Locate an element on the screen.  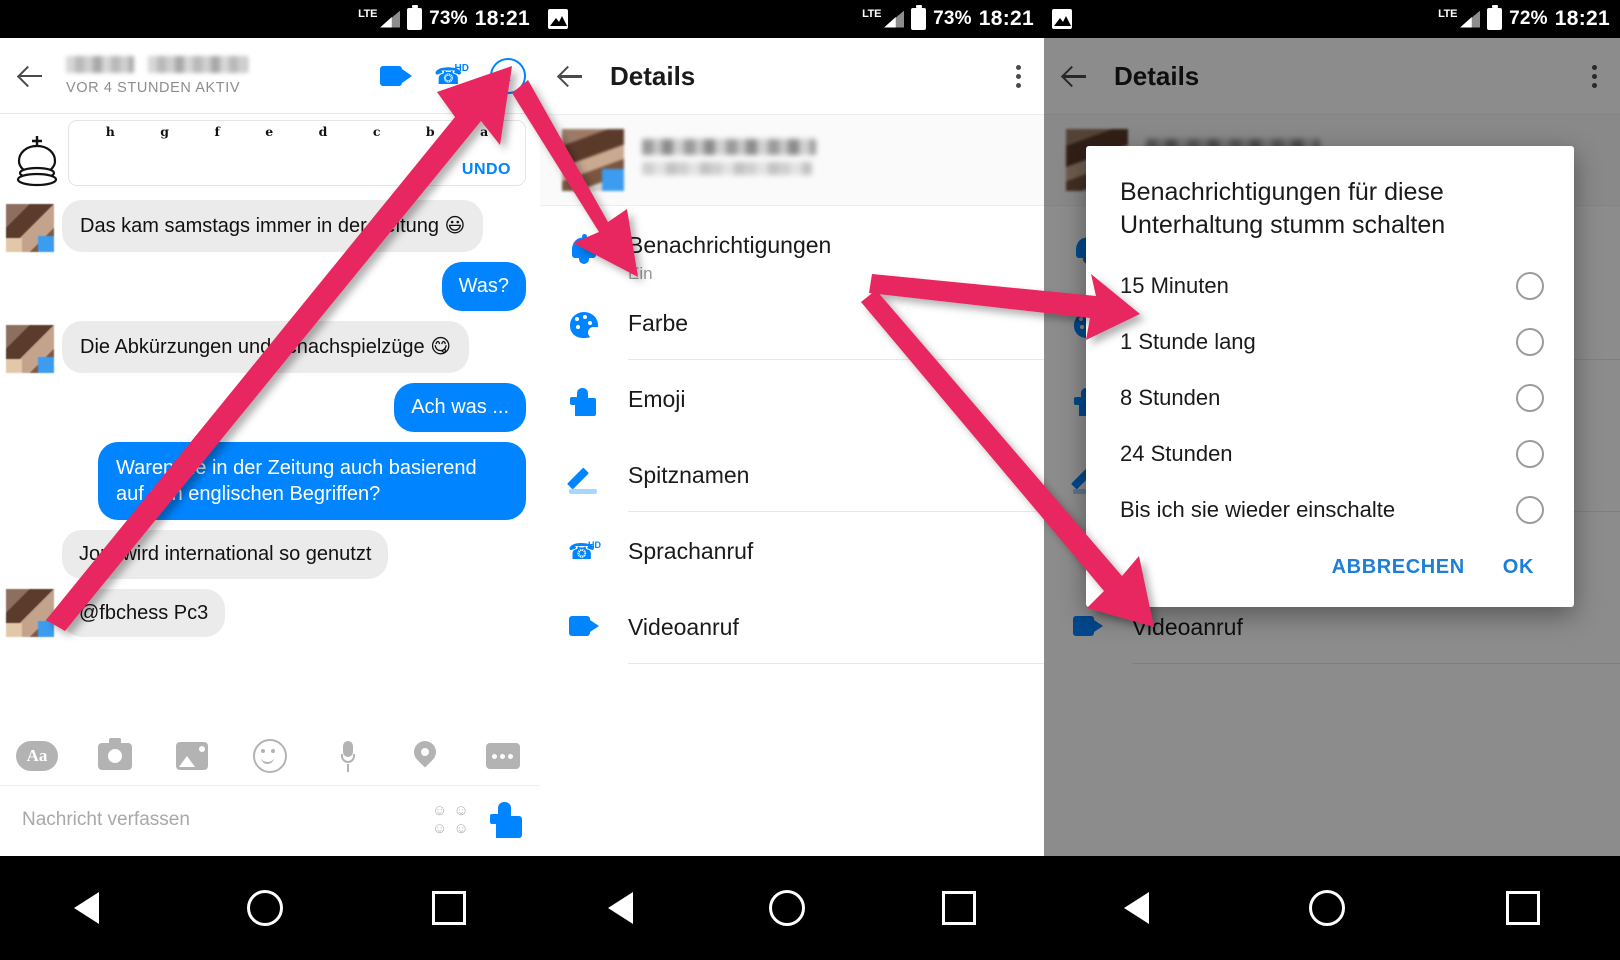
profile-subtitle-redacted is located at coordinates (727, 168).